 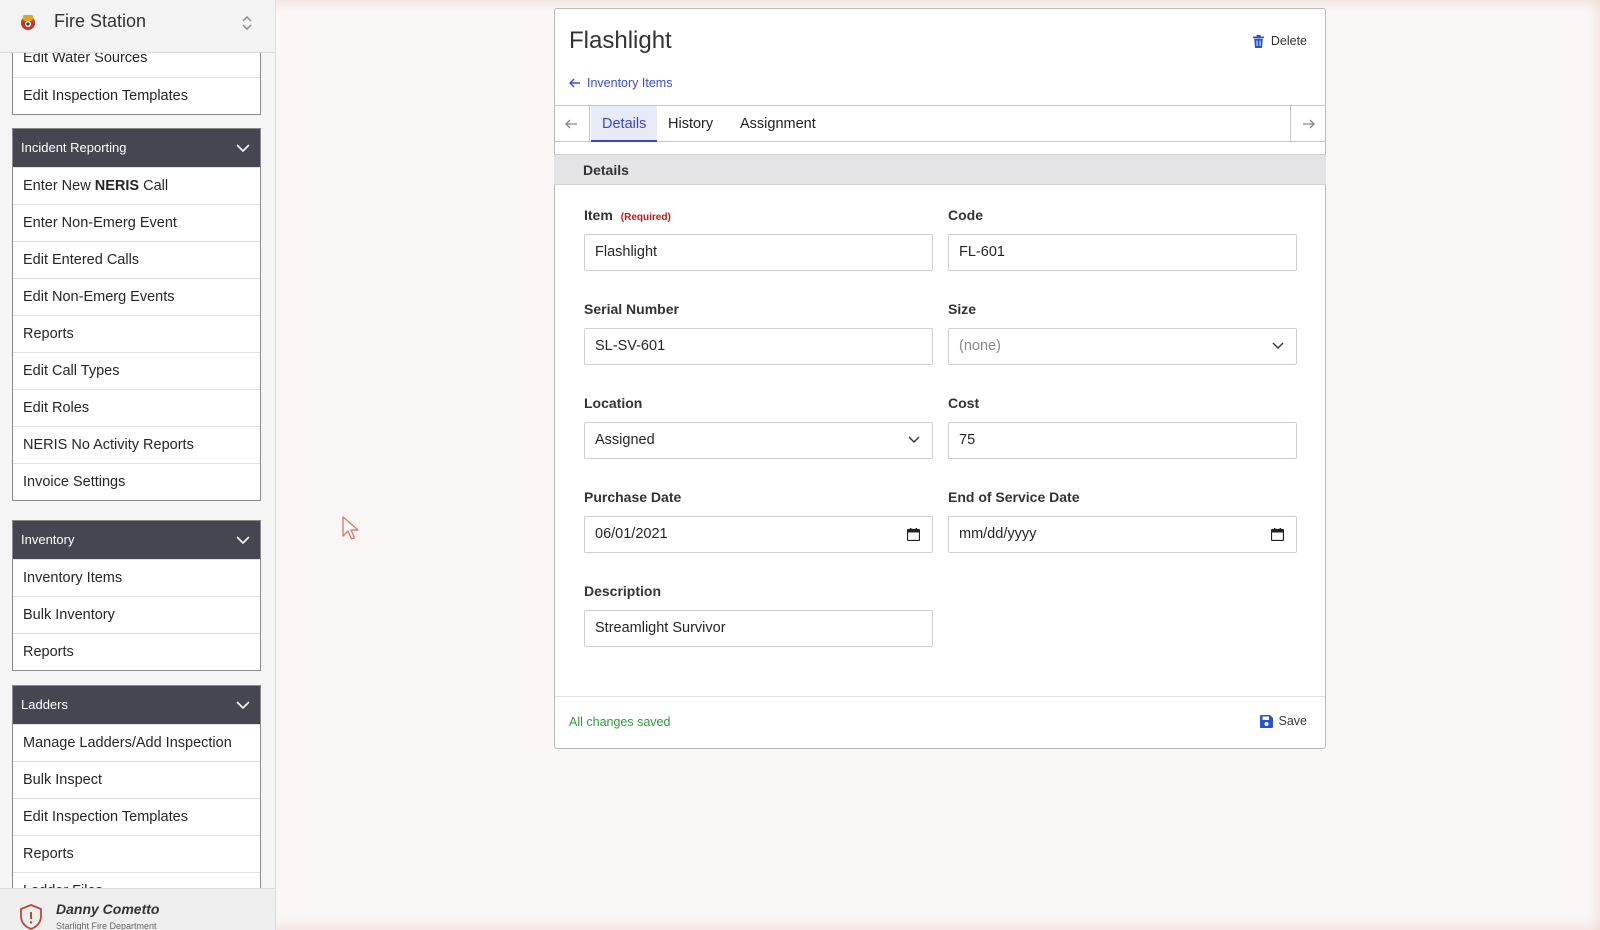 I want to click on sidebar-item-edit-roles: Edit Roles, so click(x=136, y=407).